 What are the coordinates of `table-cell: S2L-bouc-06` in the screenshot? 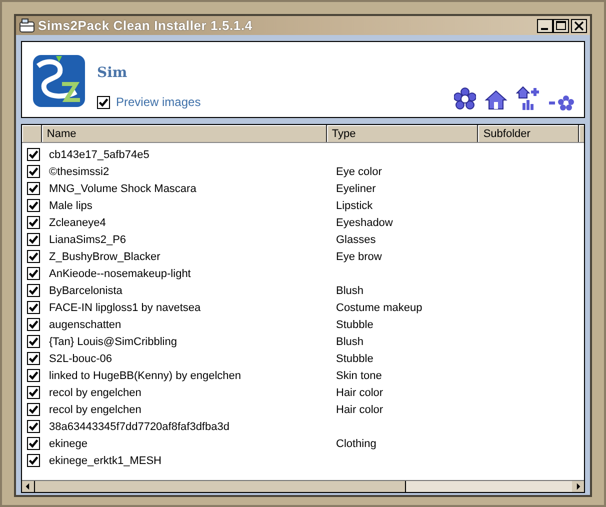 It's located at (80, 358).